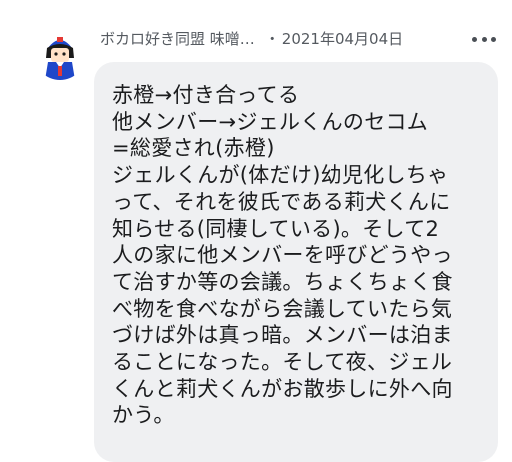 The width and height of the screenshot is (512, 462). What do you see at coordinates (60, 58) in the screenshot?
I see `character-avatar-icon` at bounding box center [60, 58].